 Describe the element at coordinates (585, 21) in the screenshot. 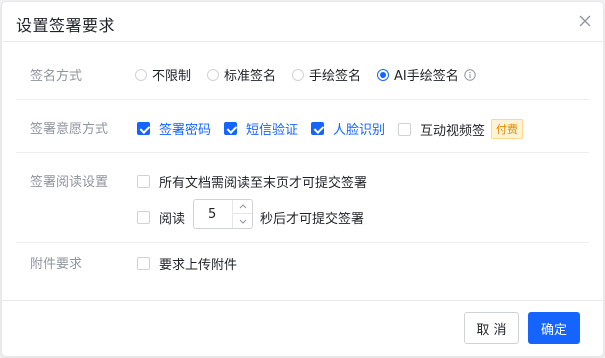

I see `close-icon` at that location.